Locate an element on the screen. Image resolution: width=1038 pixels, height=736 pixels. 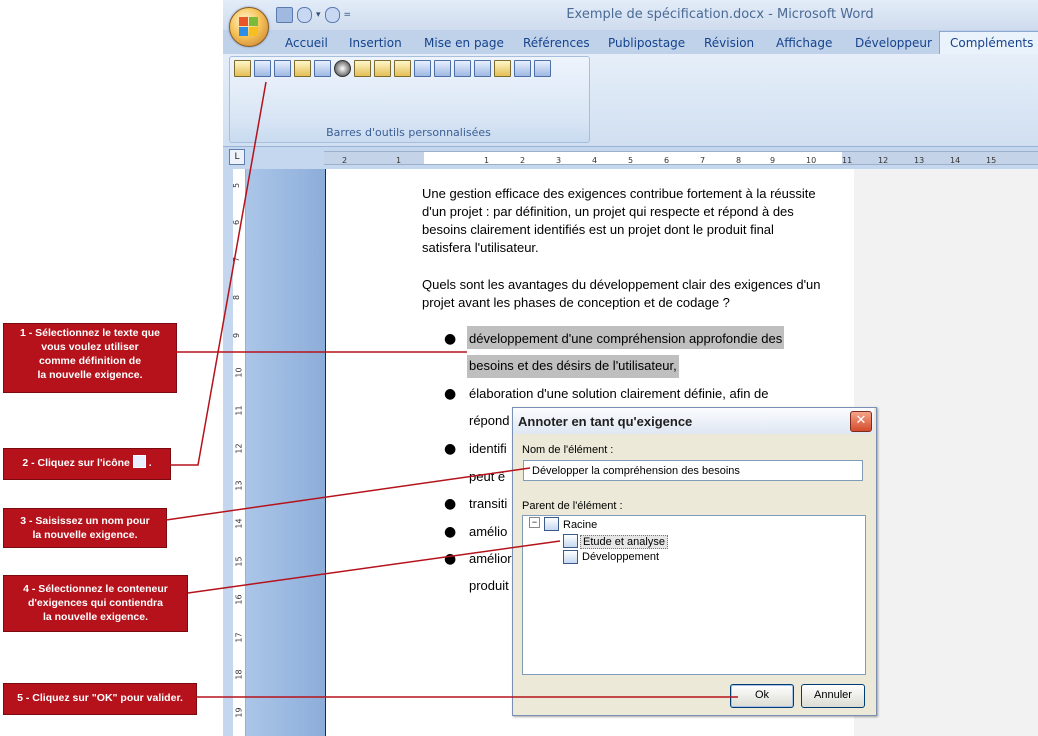
left-strip is located at coordinates (228, 452).